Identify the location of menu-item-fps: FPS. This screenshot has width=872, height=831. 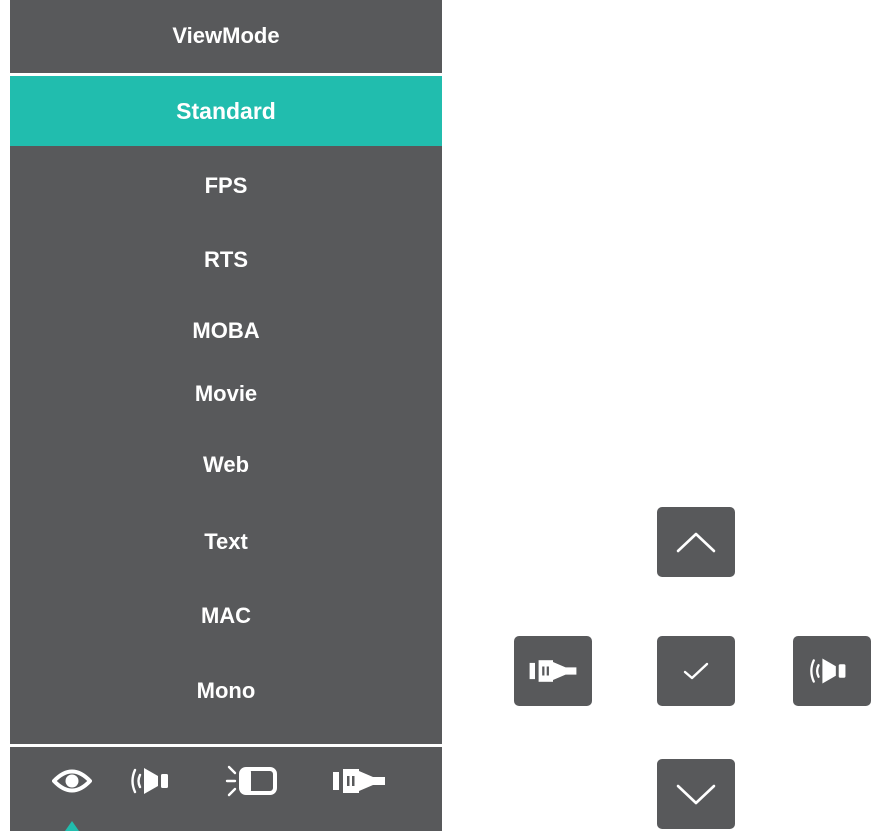
(226, 186).